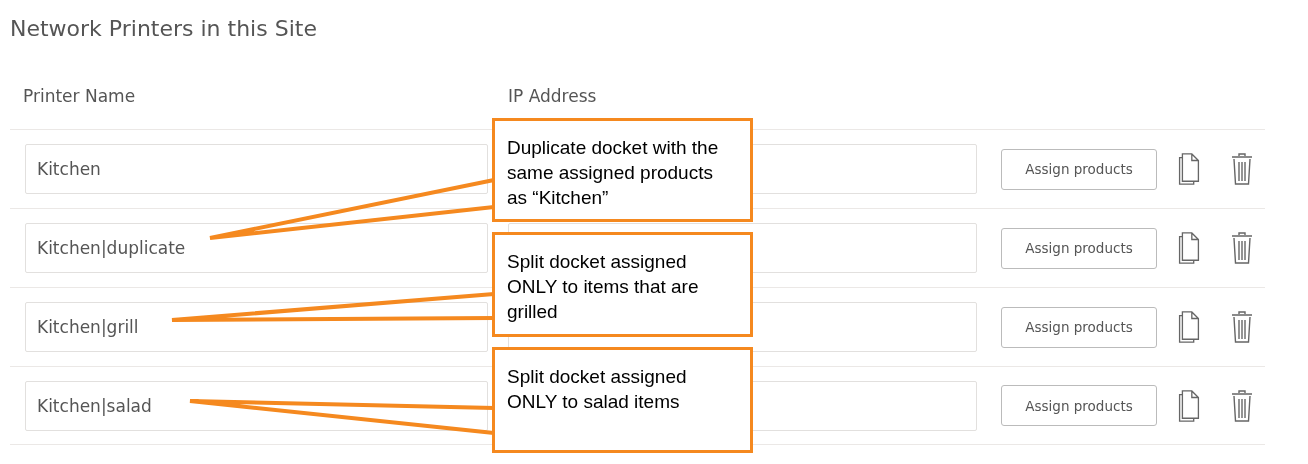 Image resolution: width=1308 pixels, height=464 pixels. Describe the element at coordinates (163, 29) in the screenshot. I see `section-title: Network Printers in this Site` at that location.